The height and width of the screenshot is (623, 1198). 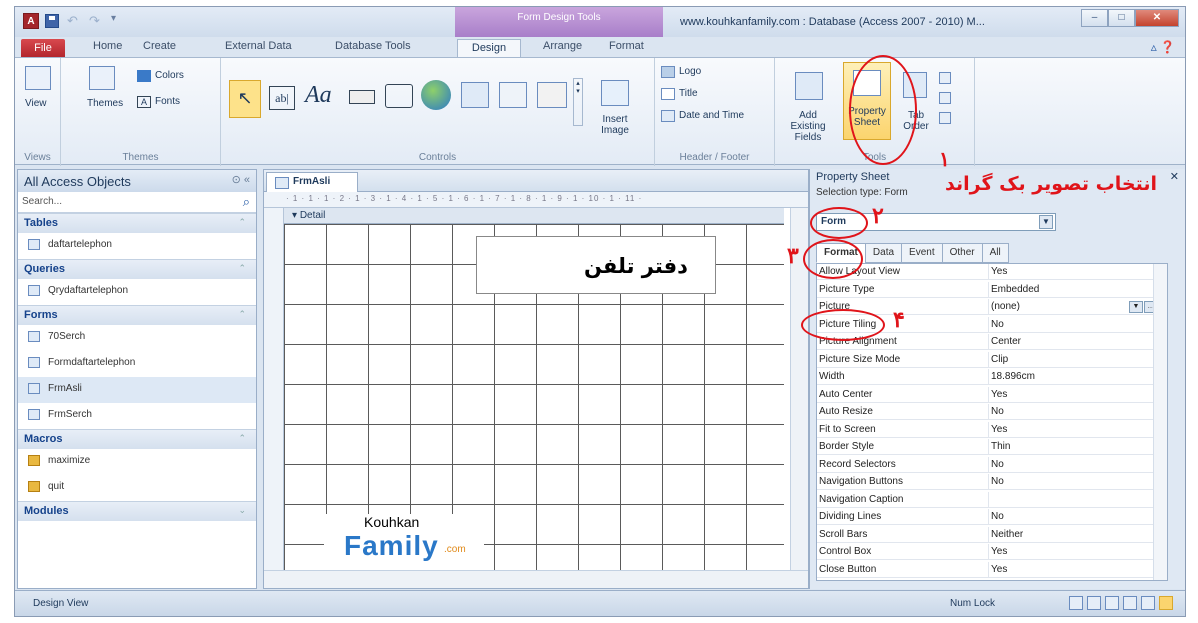 I want to click on nav-item-form: FrmSerch, so click(x=137, y=416).